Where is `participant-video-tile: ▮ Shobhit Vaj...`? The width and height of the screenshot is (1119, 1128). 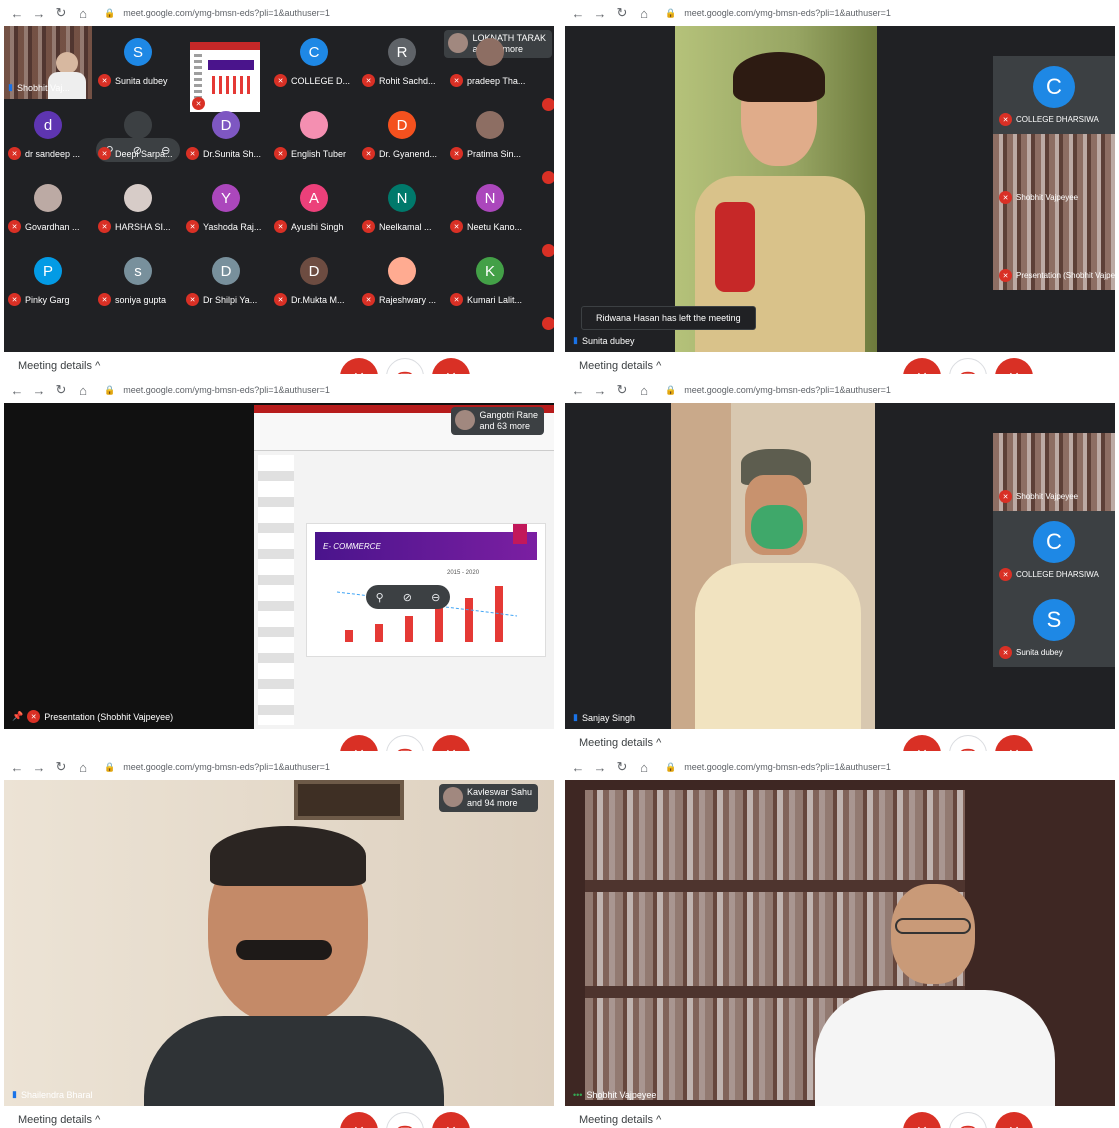 participant-video-tile: ▮ Shobhit Vaj... is located at coordinates (48, 62).